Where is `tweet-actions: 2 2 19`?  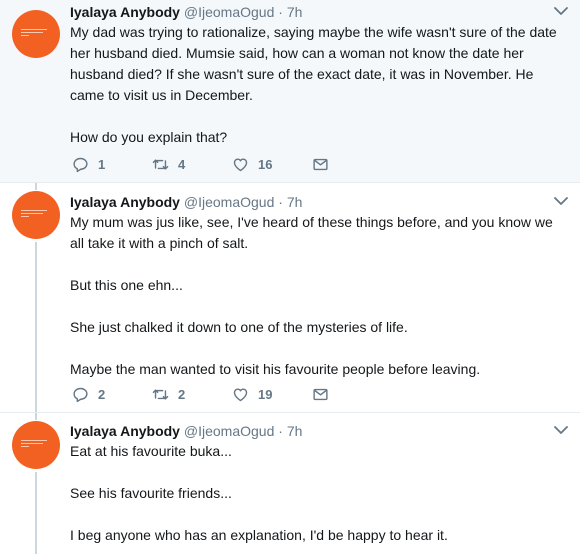
tweet-actions: 2 2 19 is located at coordinates (232, 394).